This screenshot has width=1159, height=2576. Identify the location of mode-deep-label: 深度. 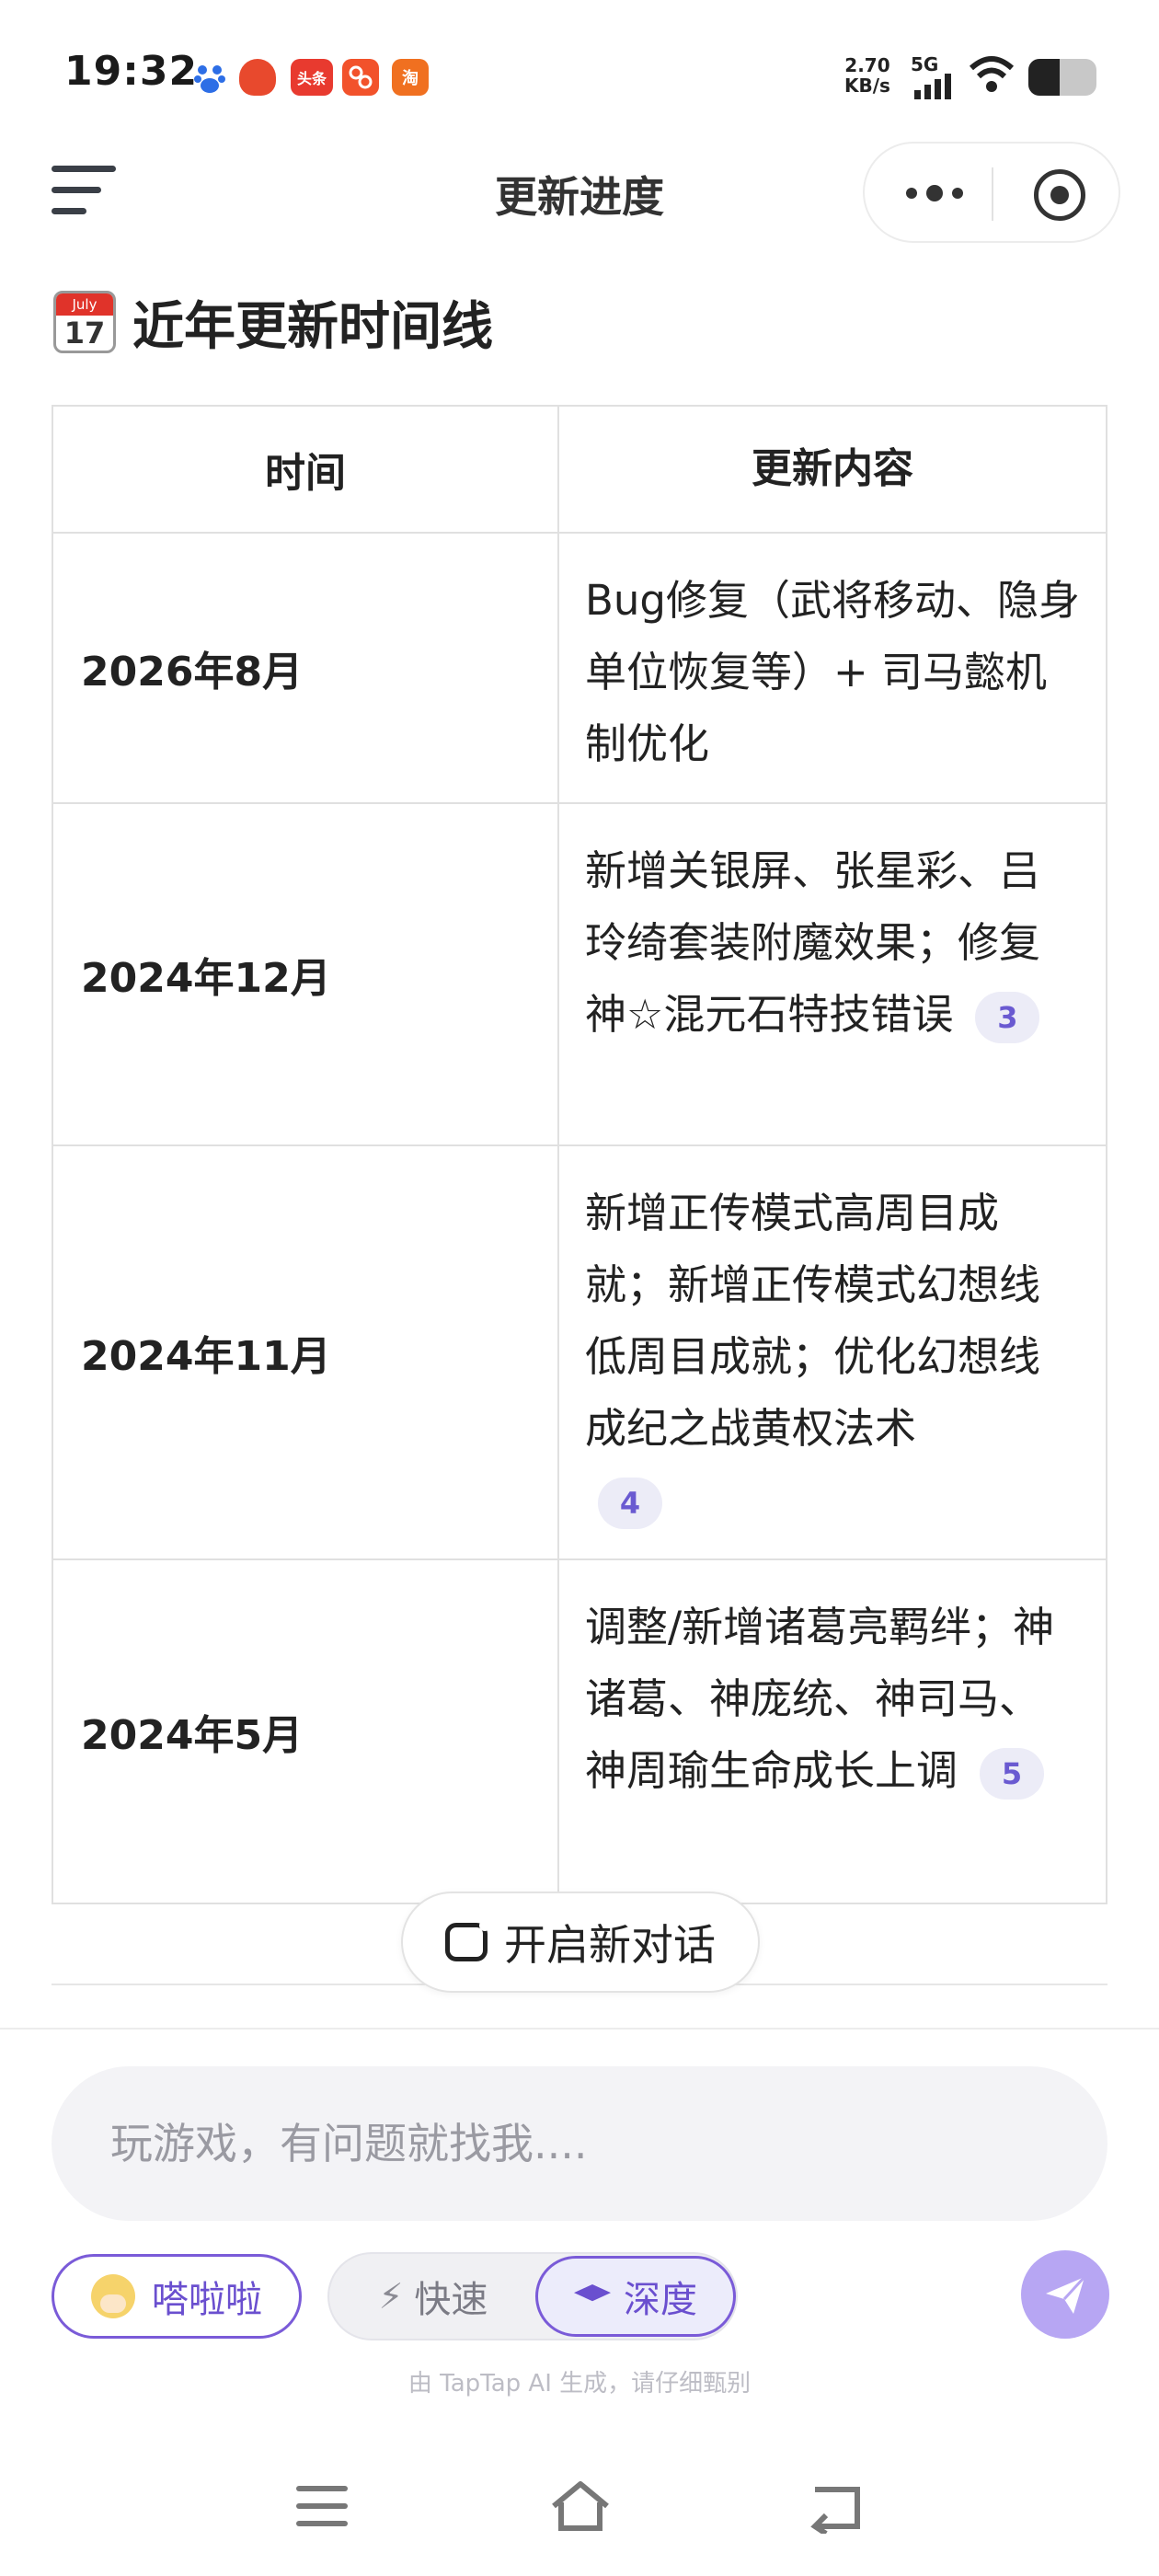
(660, 2300).